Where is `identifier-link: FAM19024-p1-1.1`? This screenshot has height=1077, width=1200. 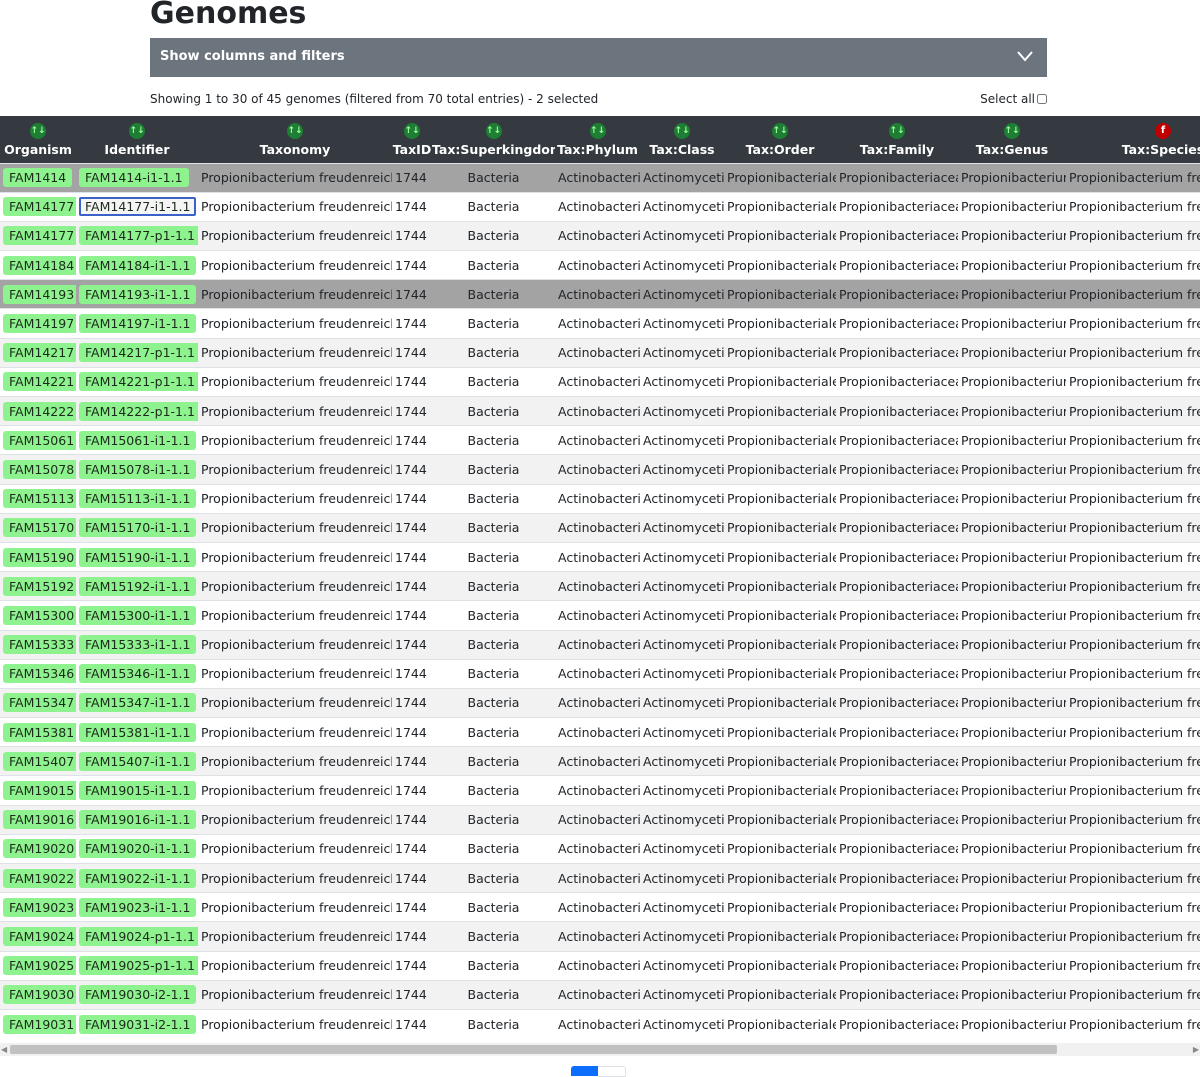 identifier-link: FAM19024-p1-1.1 is located at coordinates (138, 936).